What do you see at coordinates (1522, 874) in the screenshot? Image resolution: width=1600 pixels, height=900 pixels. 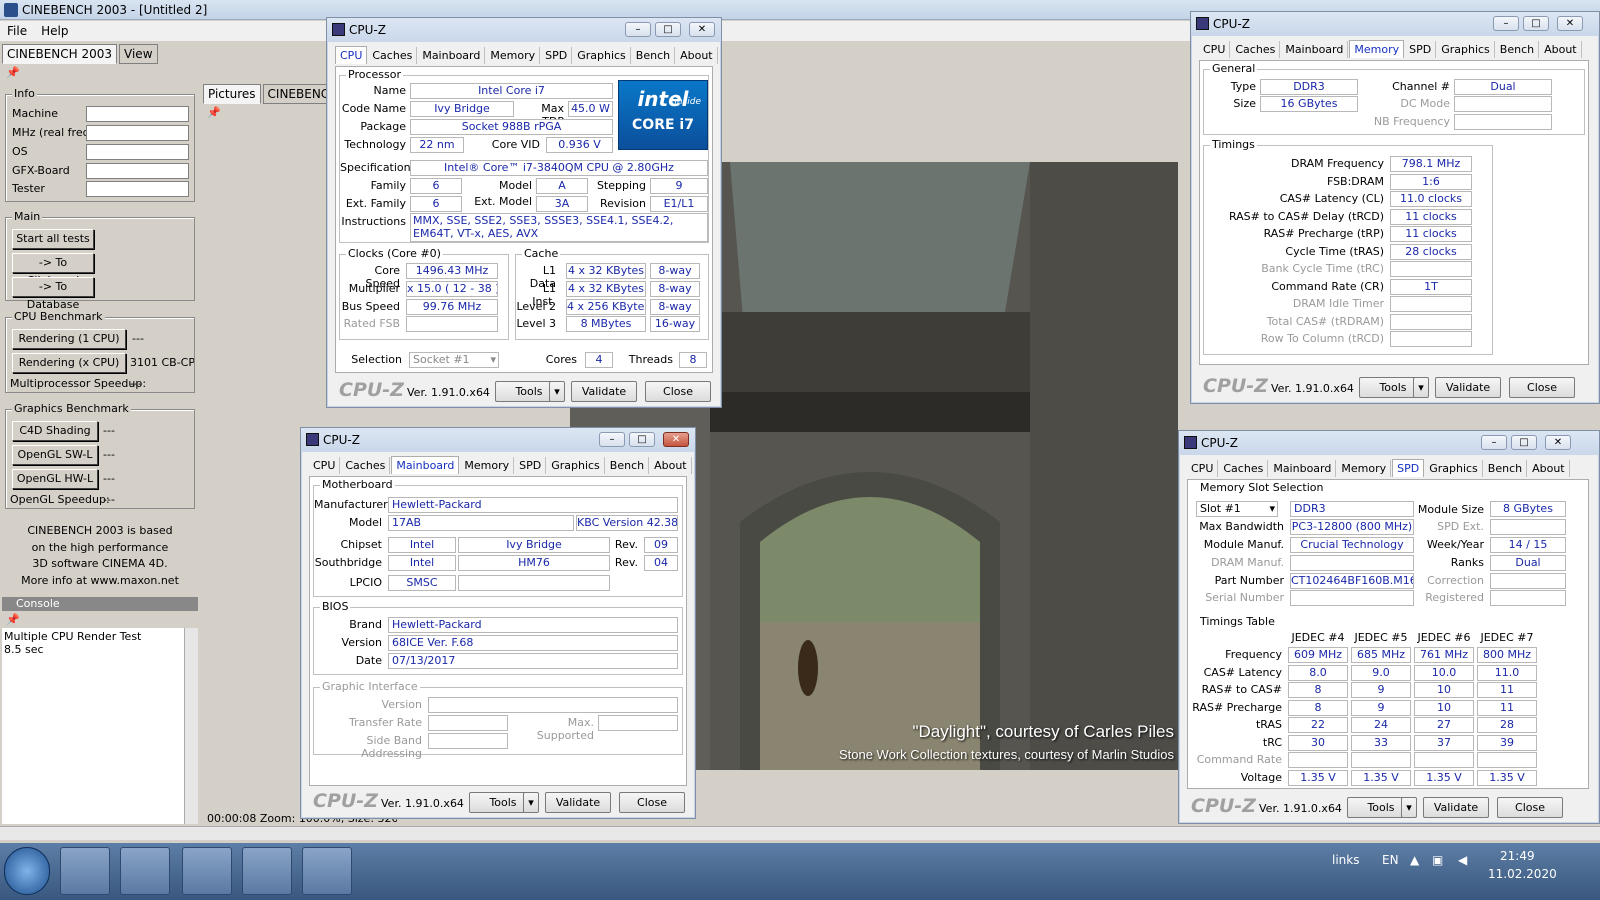 I see `clock-date: 11.02.2020` at bounding box center [1522, 874].